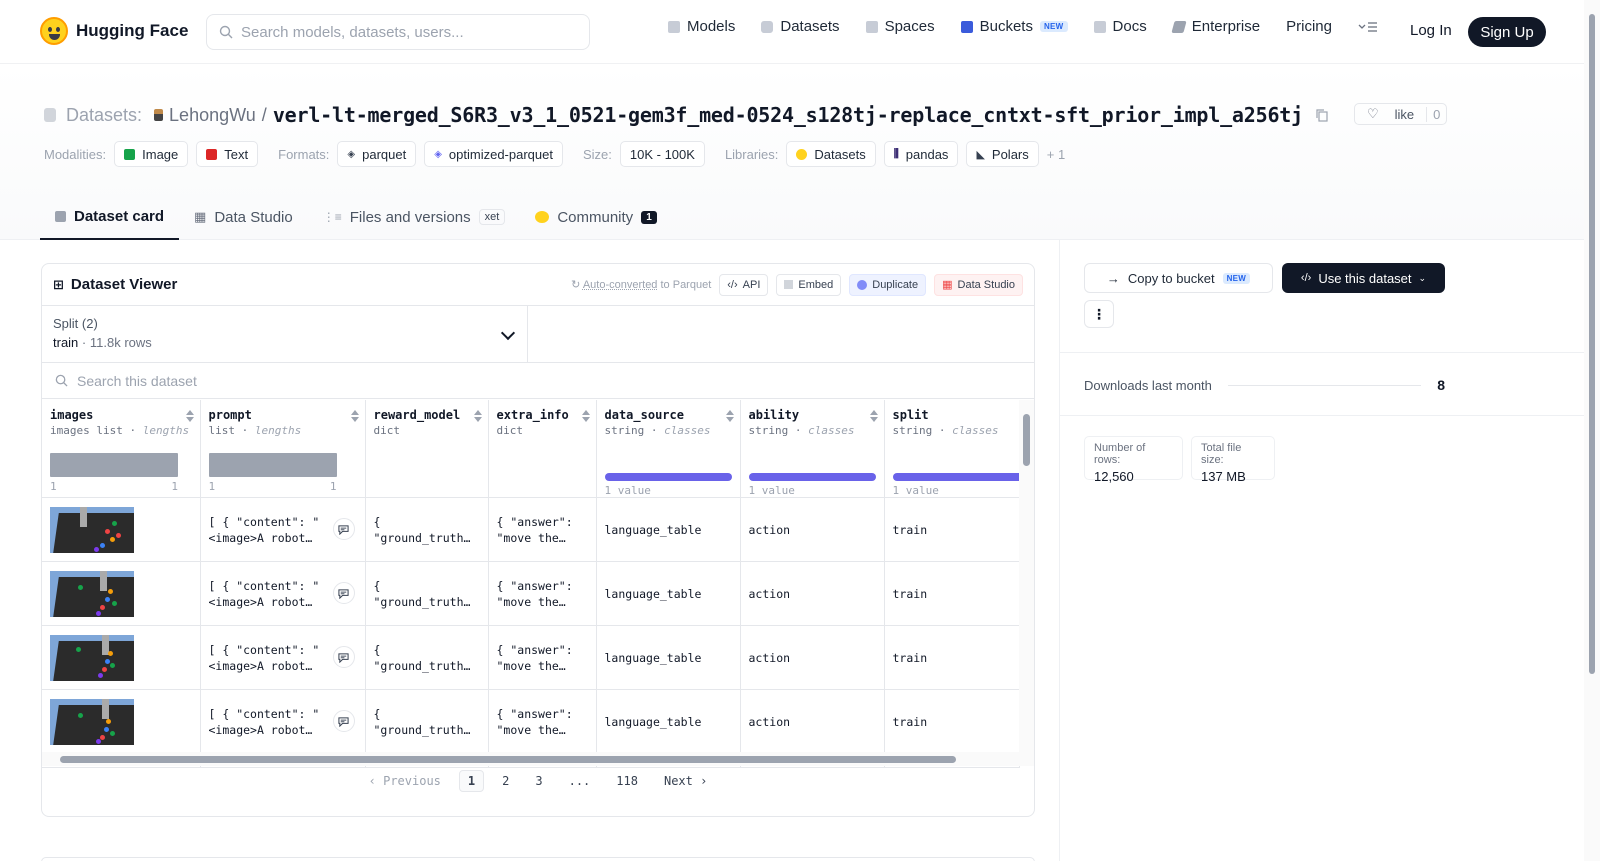 This screenshot has width=1600, height=861. I want to click on format-parquet-chip: ◈ parquet, so click(376, 154).